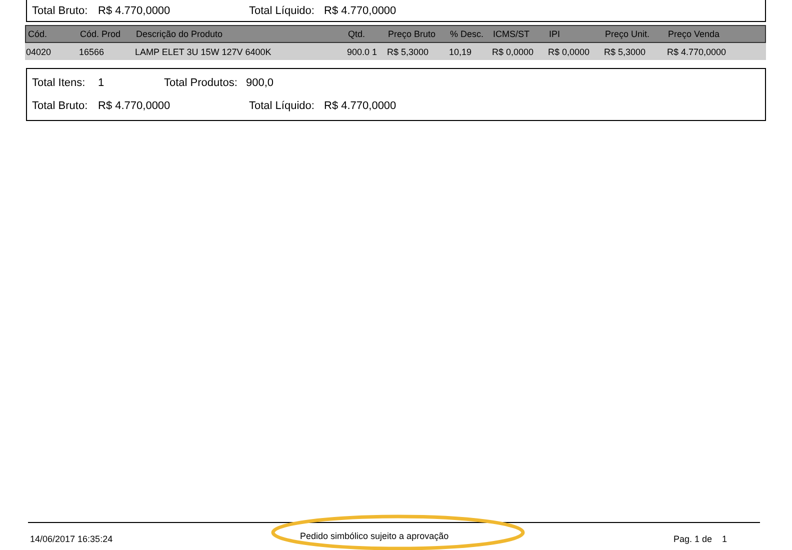 The height and width of the screenshot is (550, 792). What do you see at coordinates (203, 51) in the screenshot?
I see `table-cell-text: LAMP ELET 3U 15W 127V 6400K` at bounding box center [203, 51].